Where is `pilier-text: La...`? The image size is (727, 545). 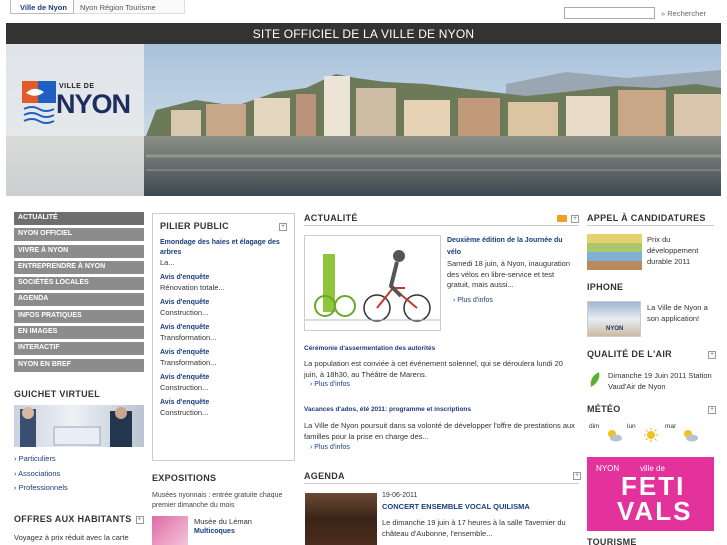 pilier-text: La... is located at coordinates (167, 262).